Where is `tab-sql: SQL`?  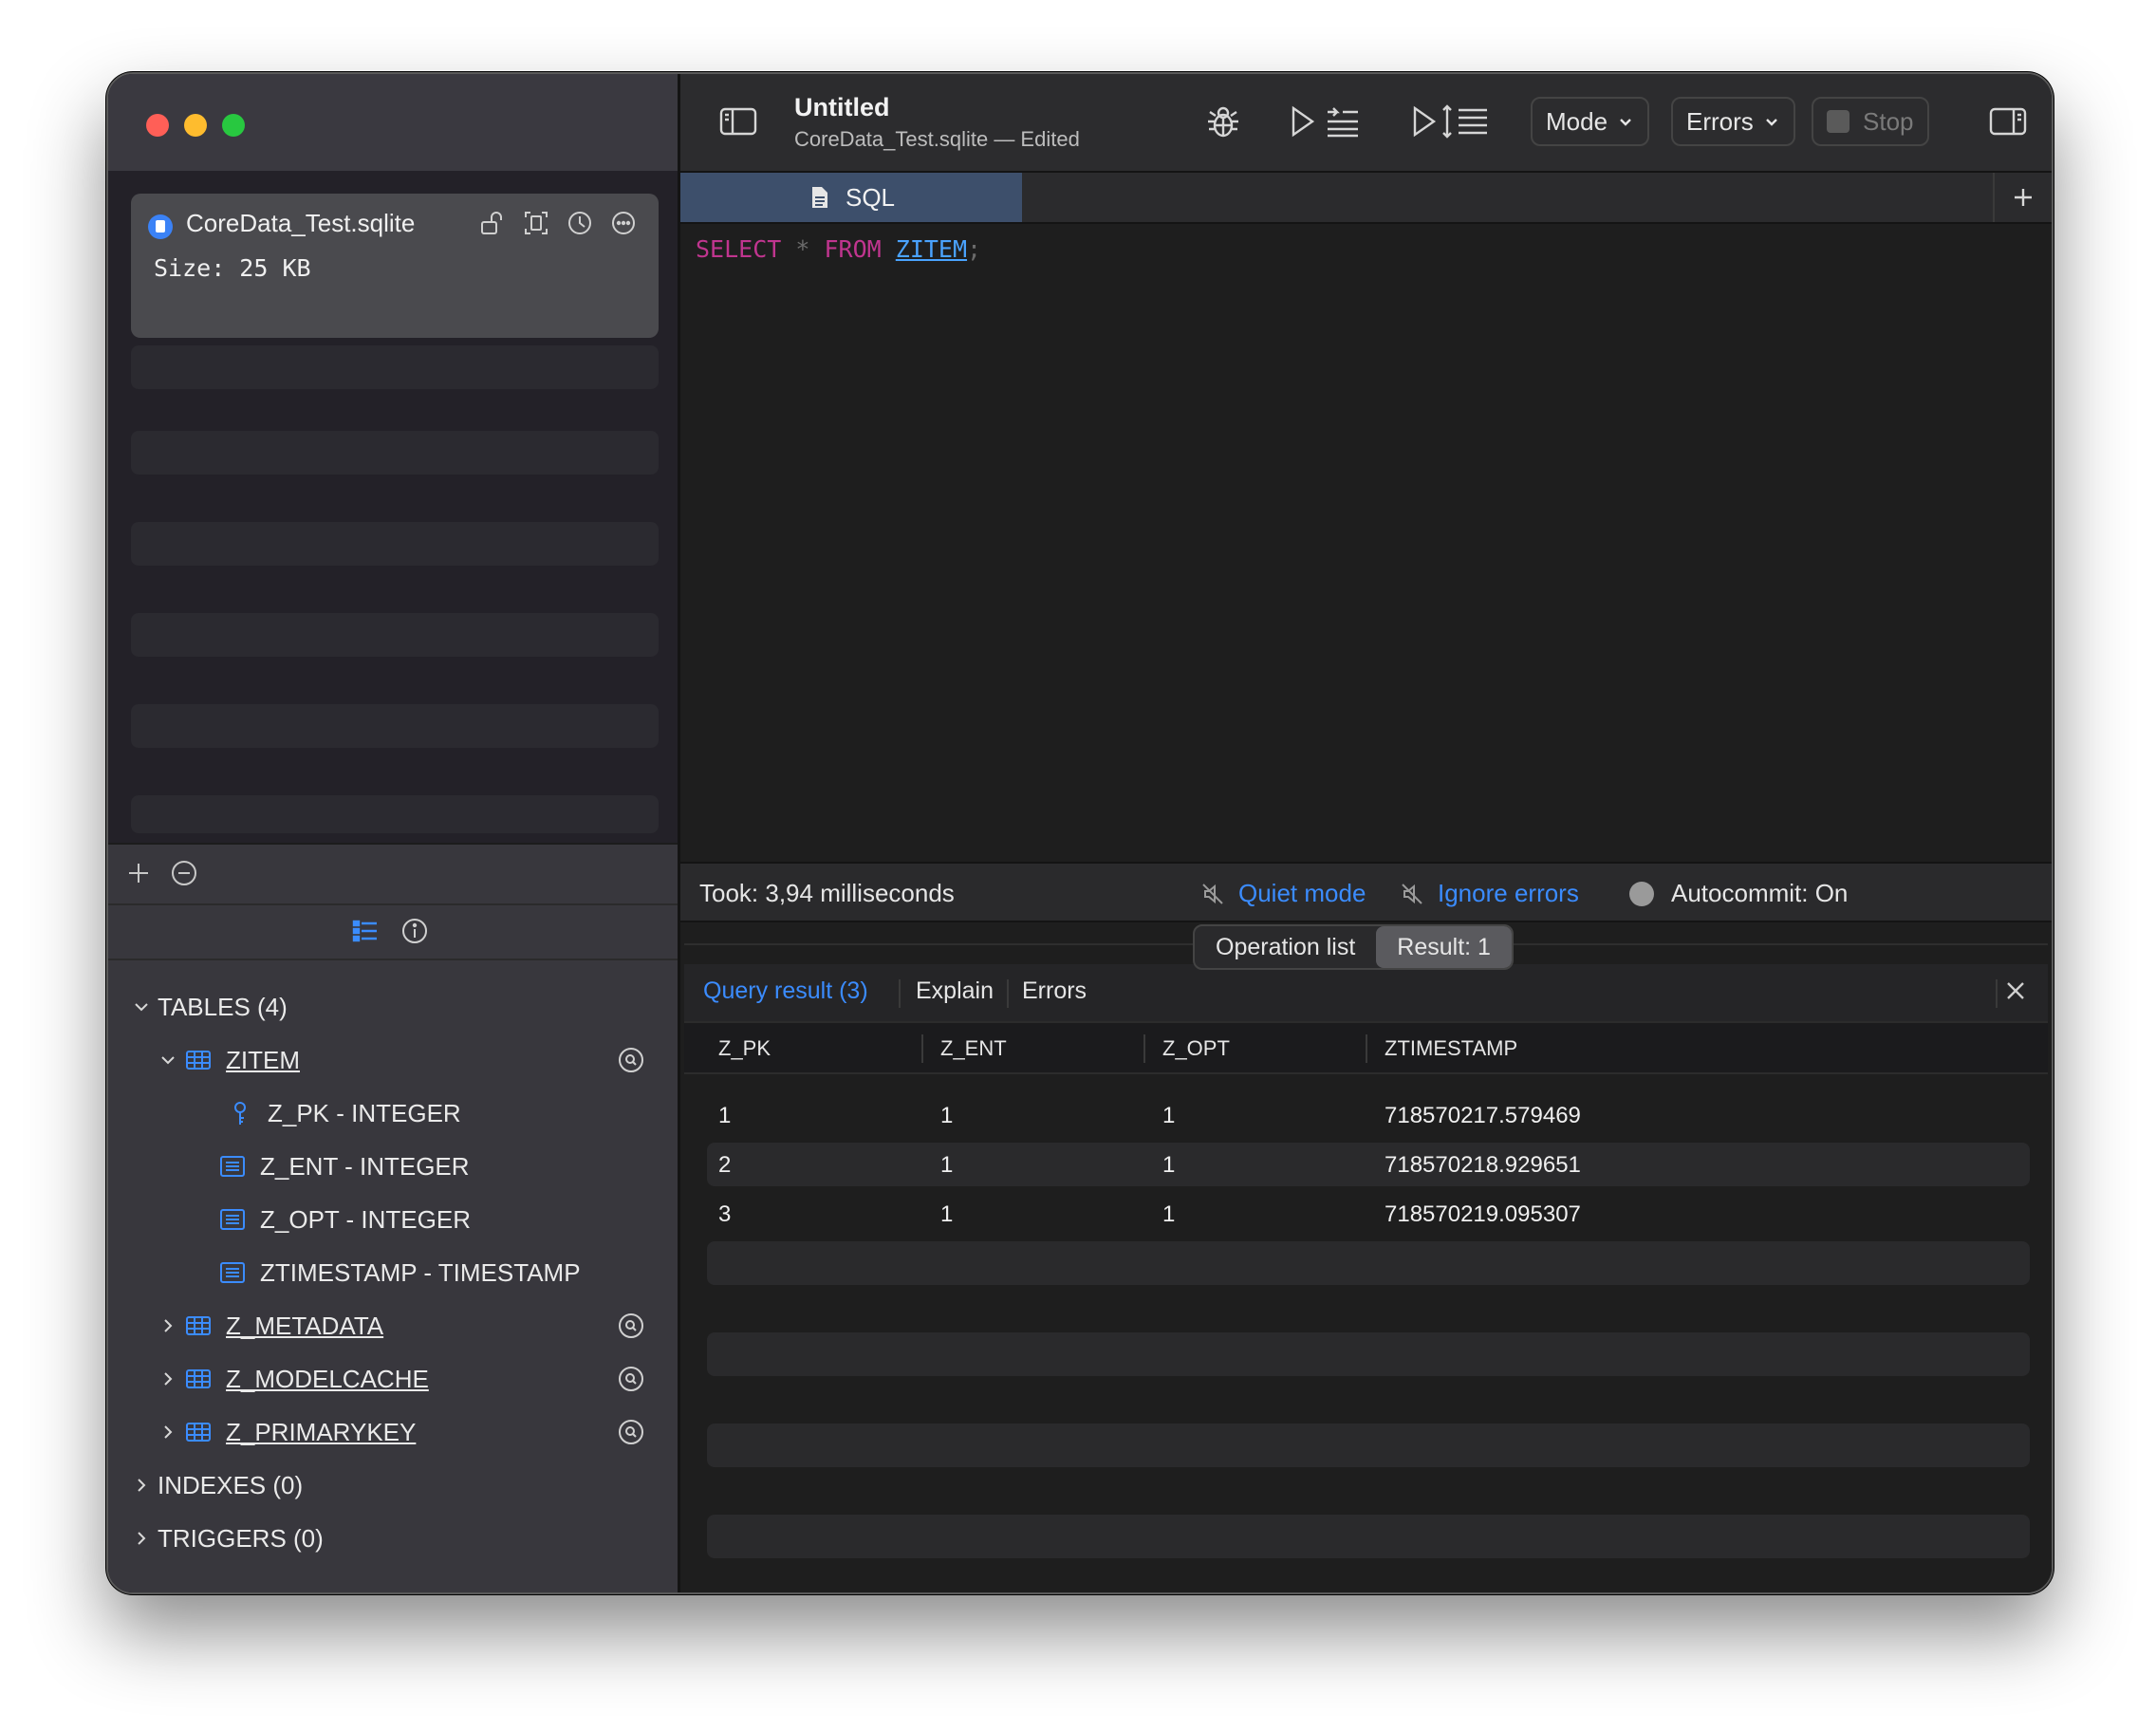 tab-sql: SQL is located at coordinates (851, 197).